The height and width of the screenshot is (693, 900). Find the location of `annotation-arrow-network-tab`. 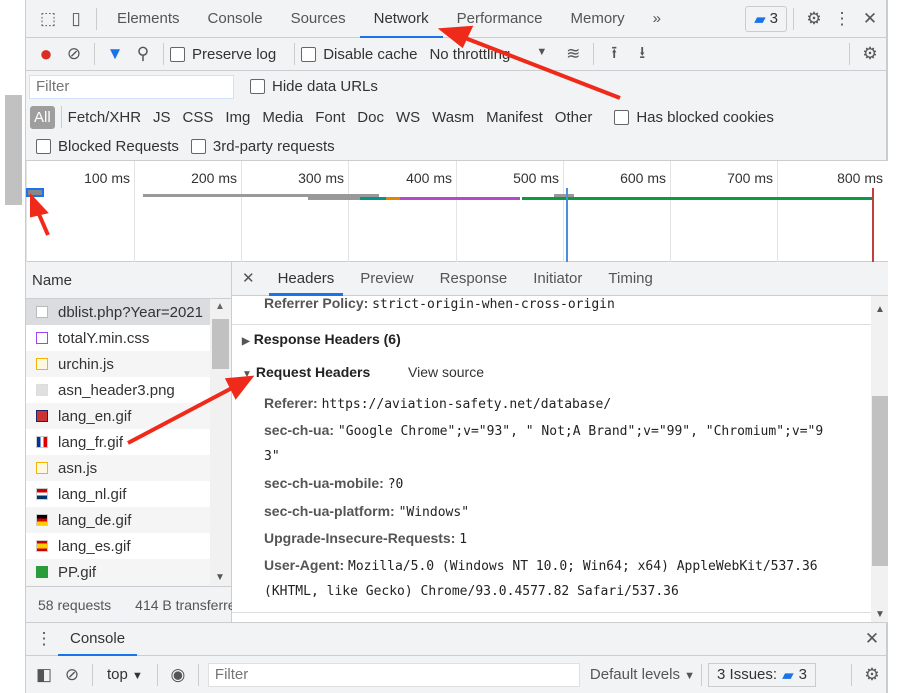

annotation-arrow-network-tab is located at coordinates (540, 67).